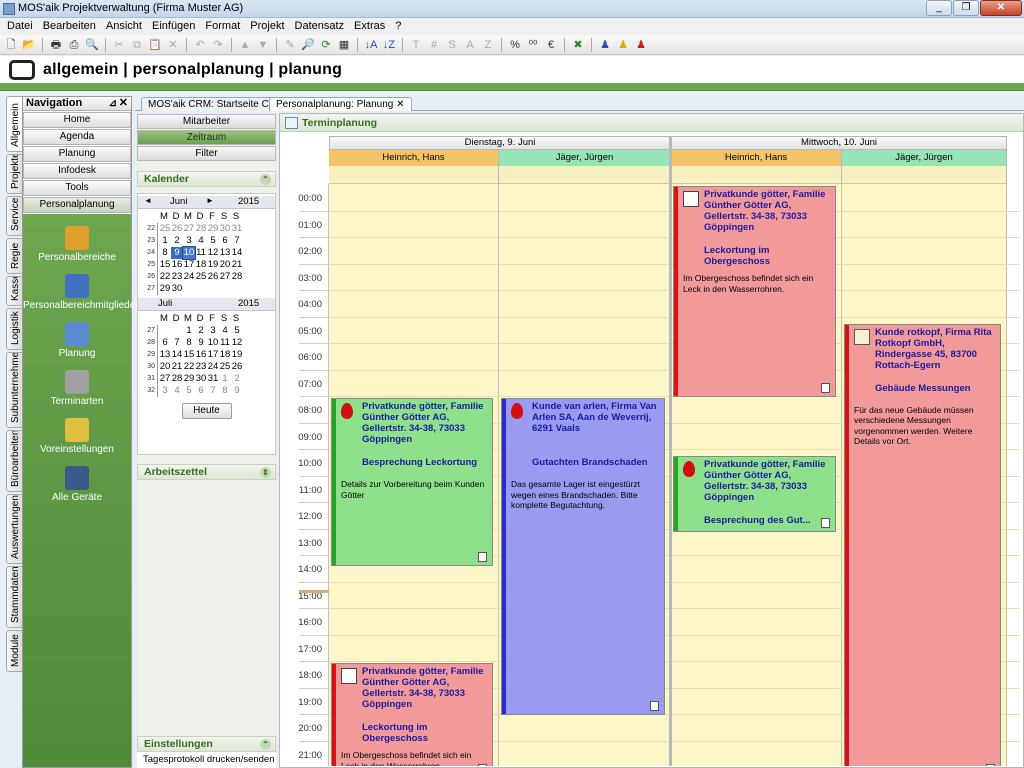 The width and height of the screenshot is (1024, 768). What do you see at coordinates (245, 45) in the screenshot?
I see `move-up-icon: ▲` at bounding box center [245, 45].